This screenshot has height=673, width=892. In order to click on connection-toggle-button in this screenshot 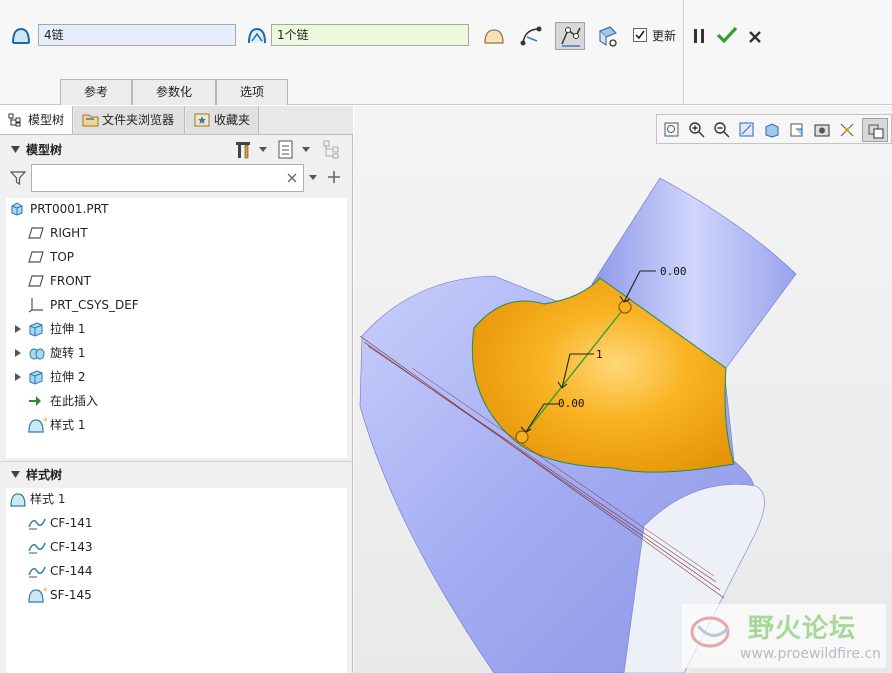, I will do `click(570, 36)`.